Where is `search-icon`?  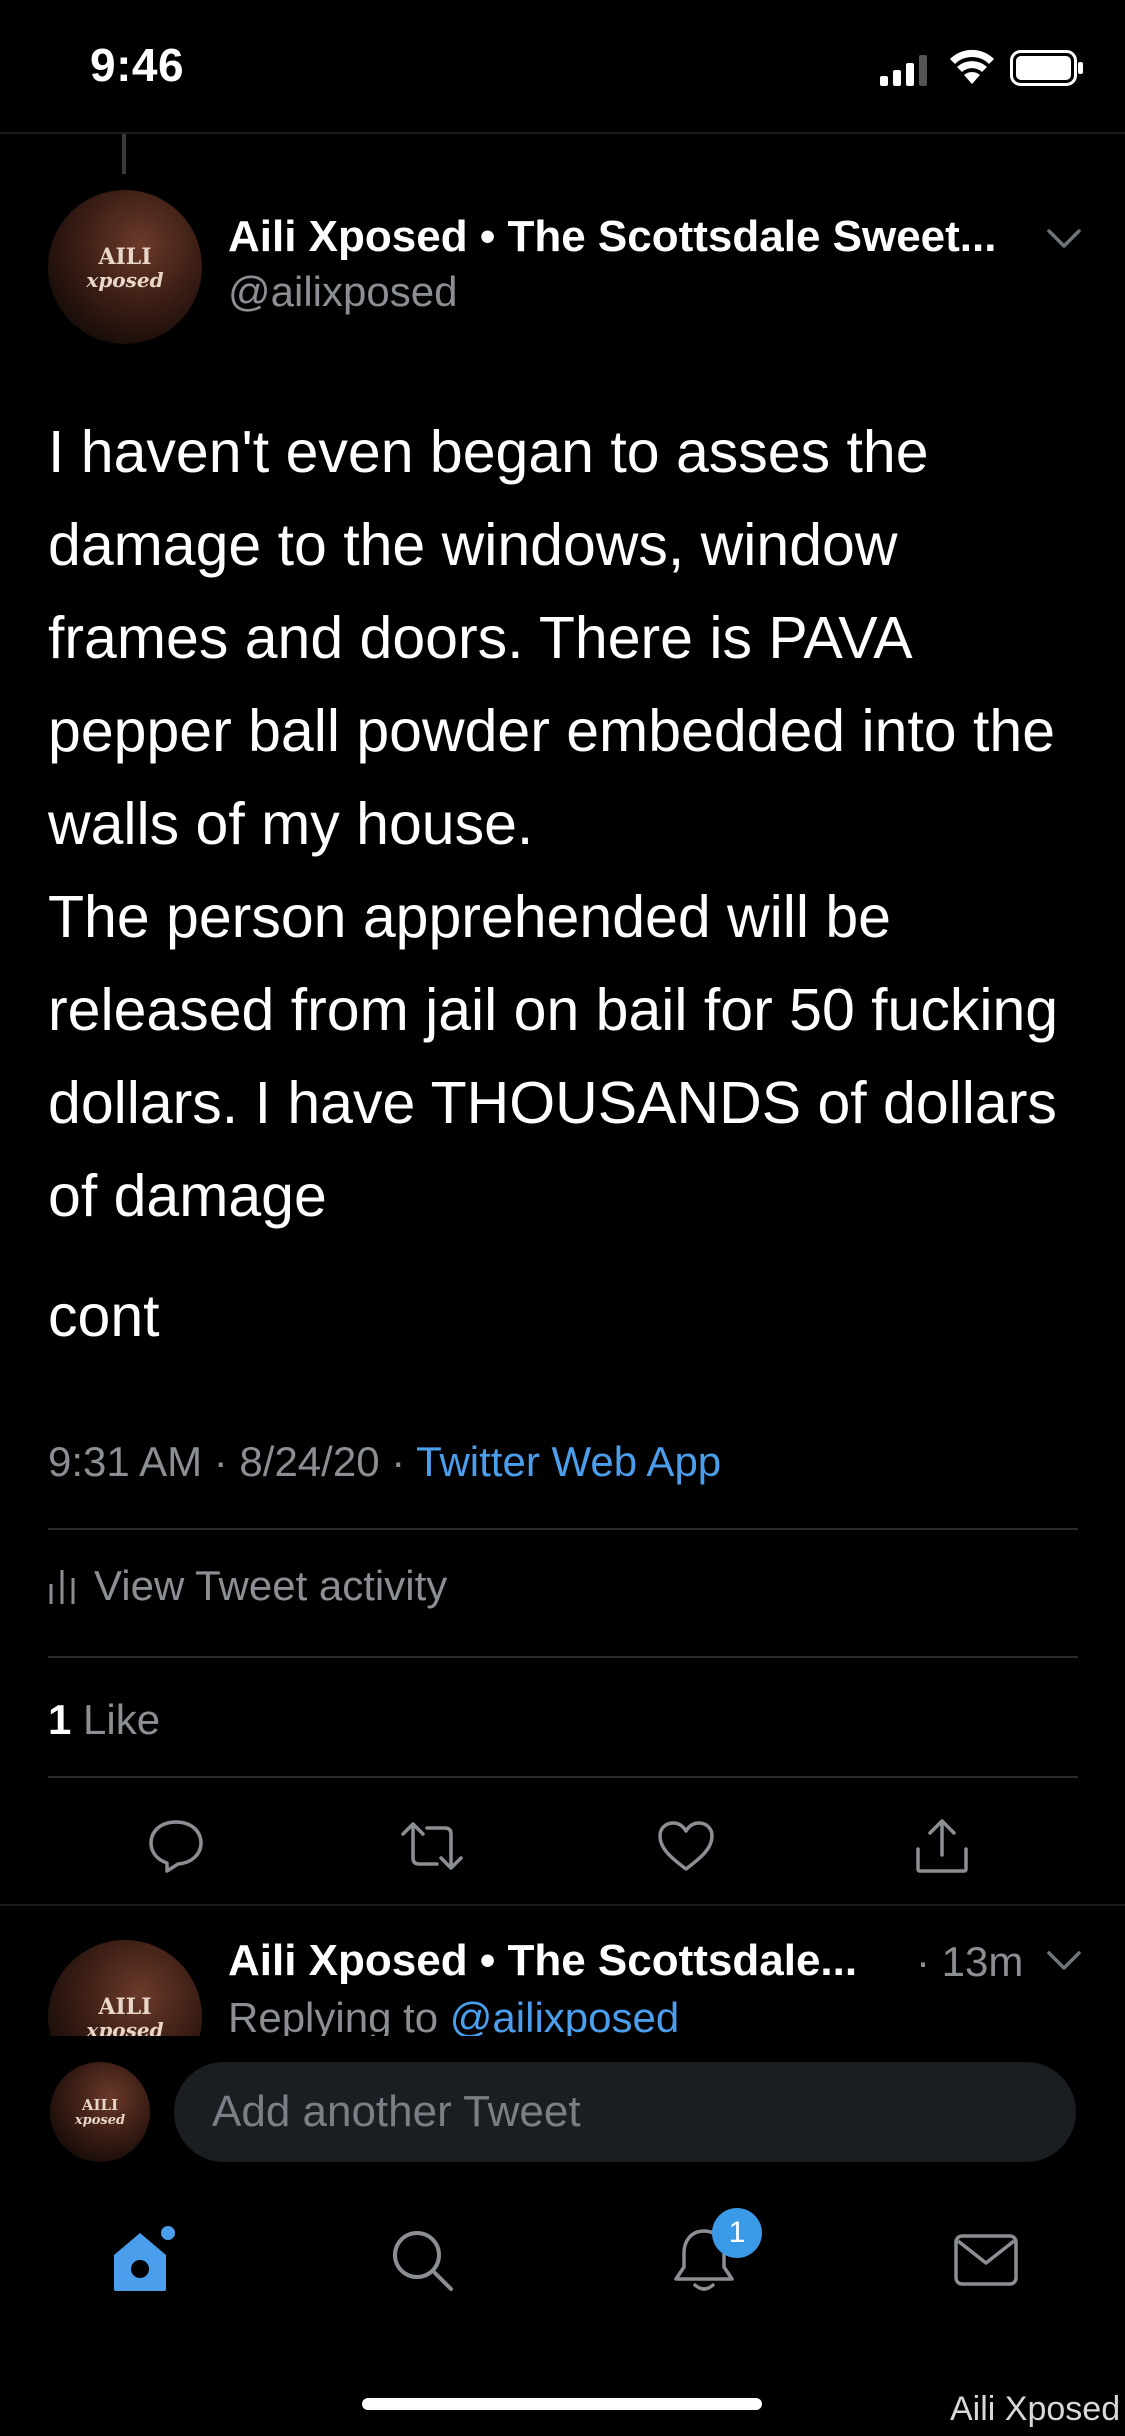
search-icon is located at coordinates (423, 2261).